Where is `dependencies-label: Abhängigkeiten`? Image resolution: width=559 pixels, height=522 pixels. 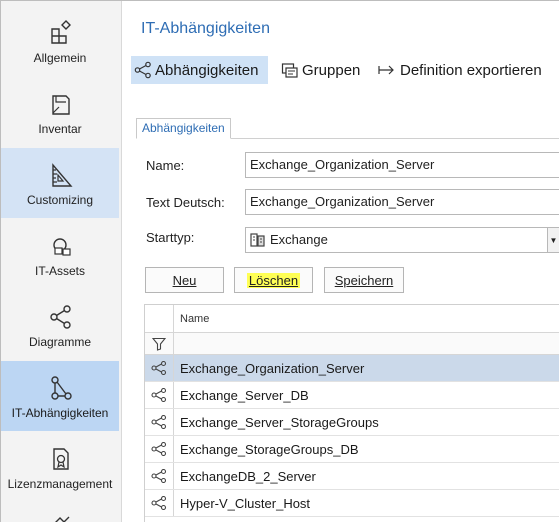 dependencies-label: Abhängigkeiten is located at coordinates (207, 70).